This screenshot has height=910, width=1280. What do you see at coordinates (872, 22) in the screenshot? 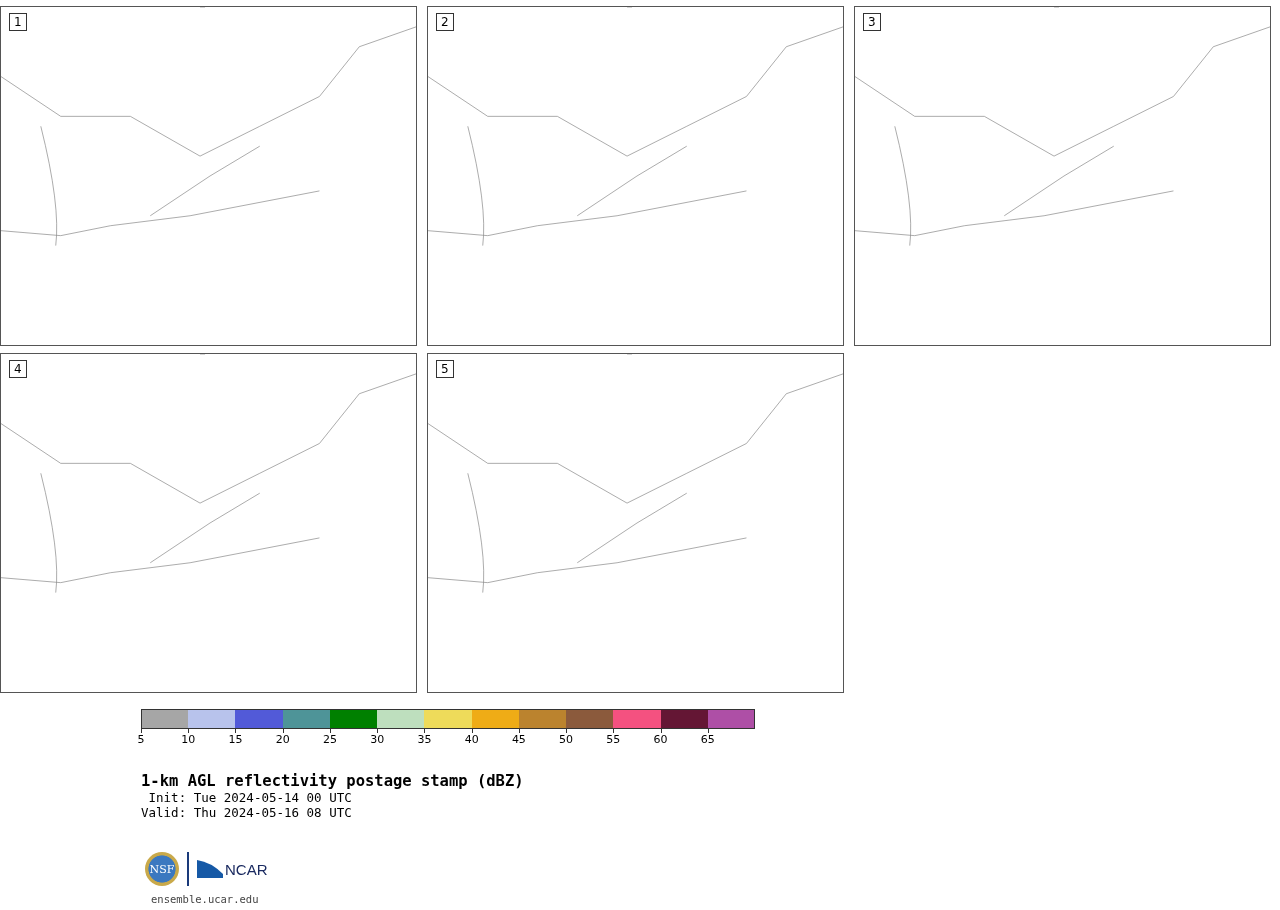
I see `panel-number: 3` at bounding box center [872, 22].